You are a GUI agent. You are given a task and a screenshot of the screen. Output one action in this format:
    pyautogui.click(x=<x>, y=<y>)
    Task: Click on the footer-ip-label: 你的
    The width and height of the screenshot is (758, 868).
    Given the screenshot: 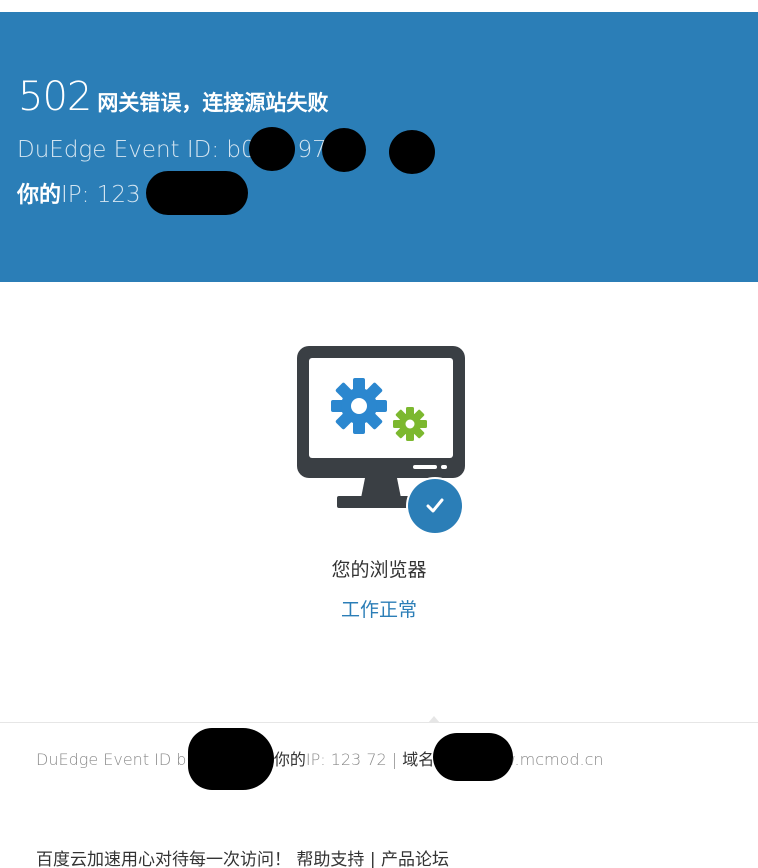 What is the action you would take?
    pyautogui.click(x=289, y=759)
    